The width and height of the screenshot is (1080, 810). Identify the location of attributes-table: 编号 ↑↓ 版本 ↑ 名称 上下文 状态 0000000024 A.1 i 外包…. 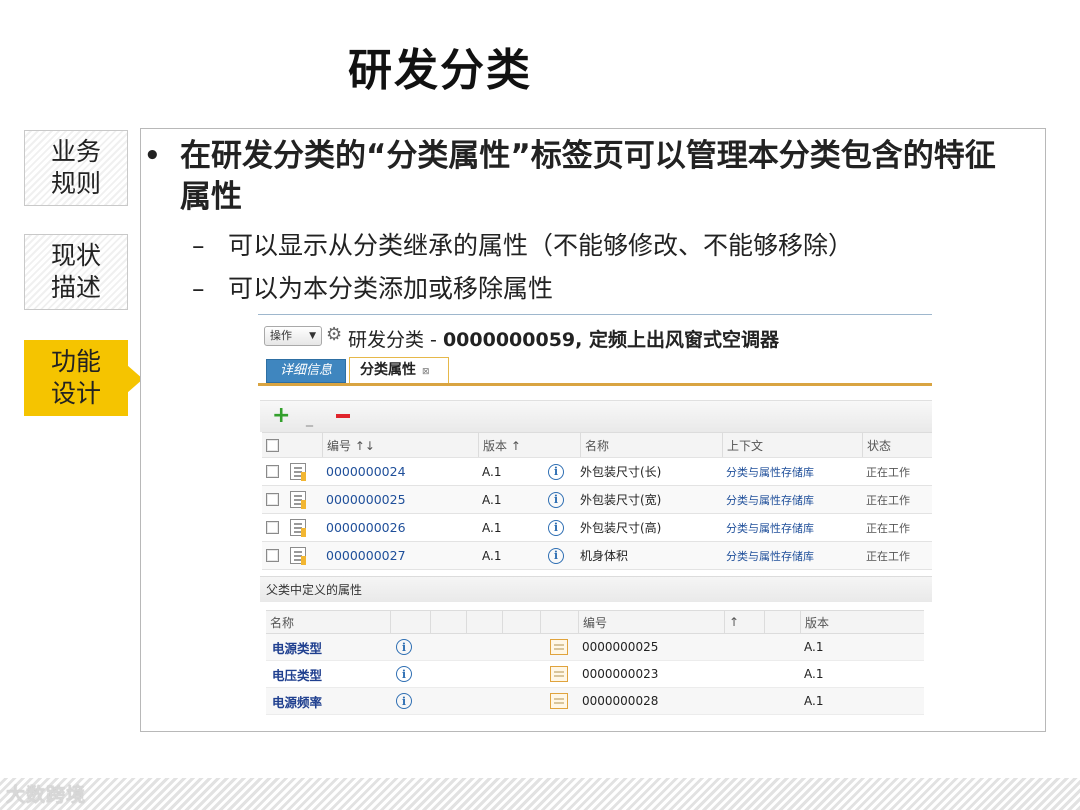
(597, 501).